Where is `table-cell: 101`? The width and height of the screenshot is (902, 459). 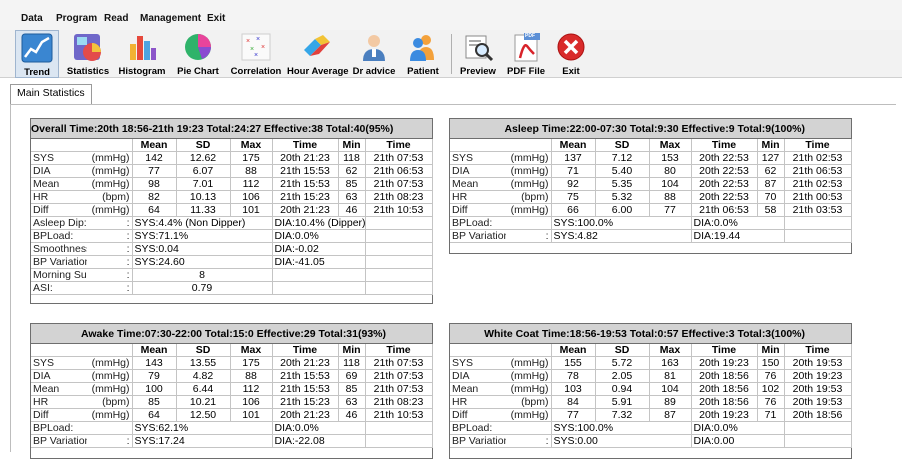
table-cell: 101 is located at coordinates (251, 210).